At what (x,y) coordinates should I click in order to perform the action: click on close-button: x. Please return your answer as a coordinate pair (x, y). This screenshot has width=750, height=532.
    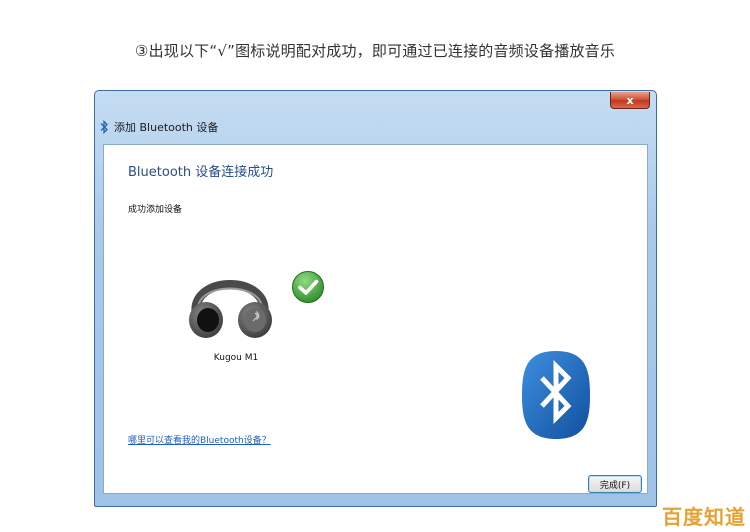
    Looking at the image, I should click on (630, 100).